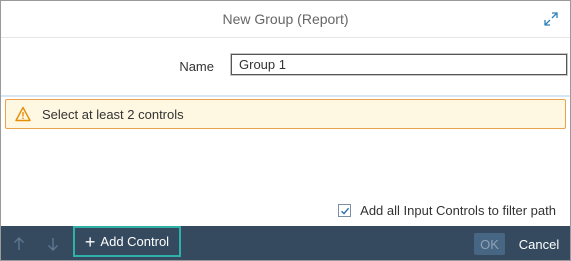 The width and height of the screenshot is (571, 261). I want to click on cancel-button: Cancel, so click(539, 244).